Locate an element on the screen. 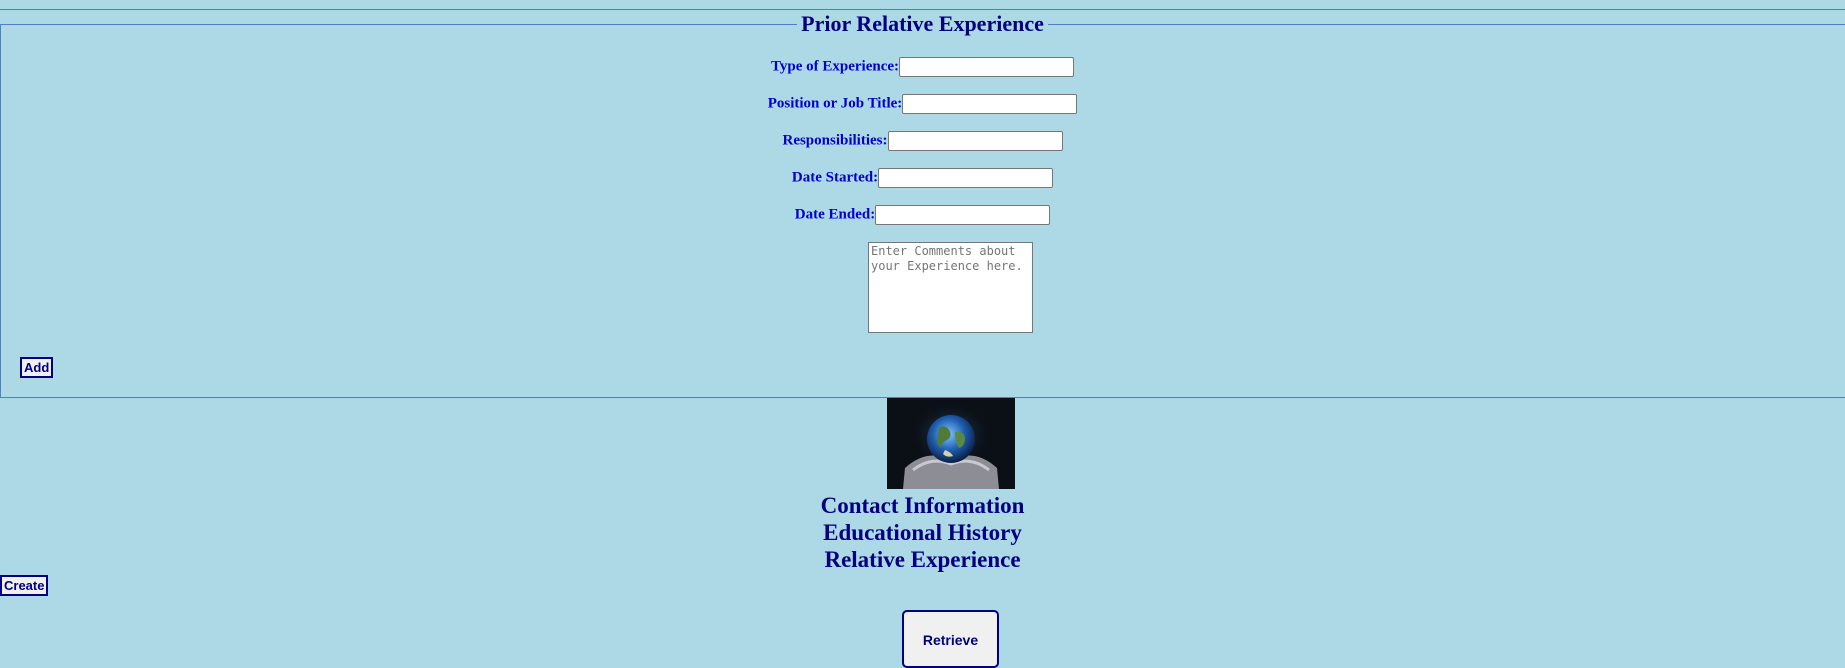 This screenshot has width=1845, height=668. globe-icon is located at coordinates (951, 443).